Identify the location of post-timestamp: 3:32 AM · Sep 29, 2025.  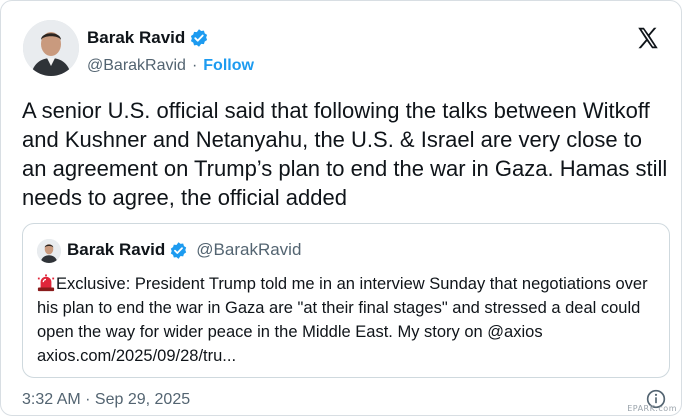
(106, 400).